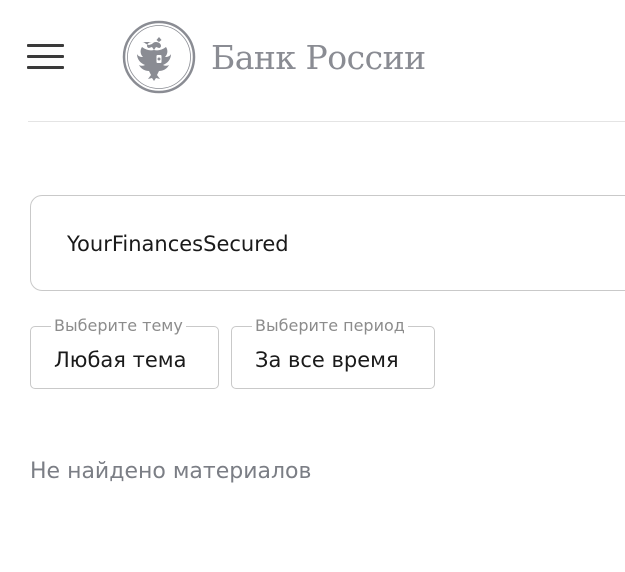  I want to click on menu-button, so click(46, 56).